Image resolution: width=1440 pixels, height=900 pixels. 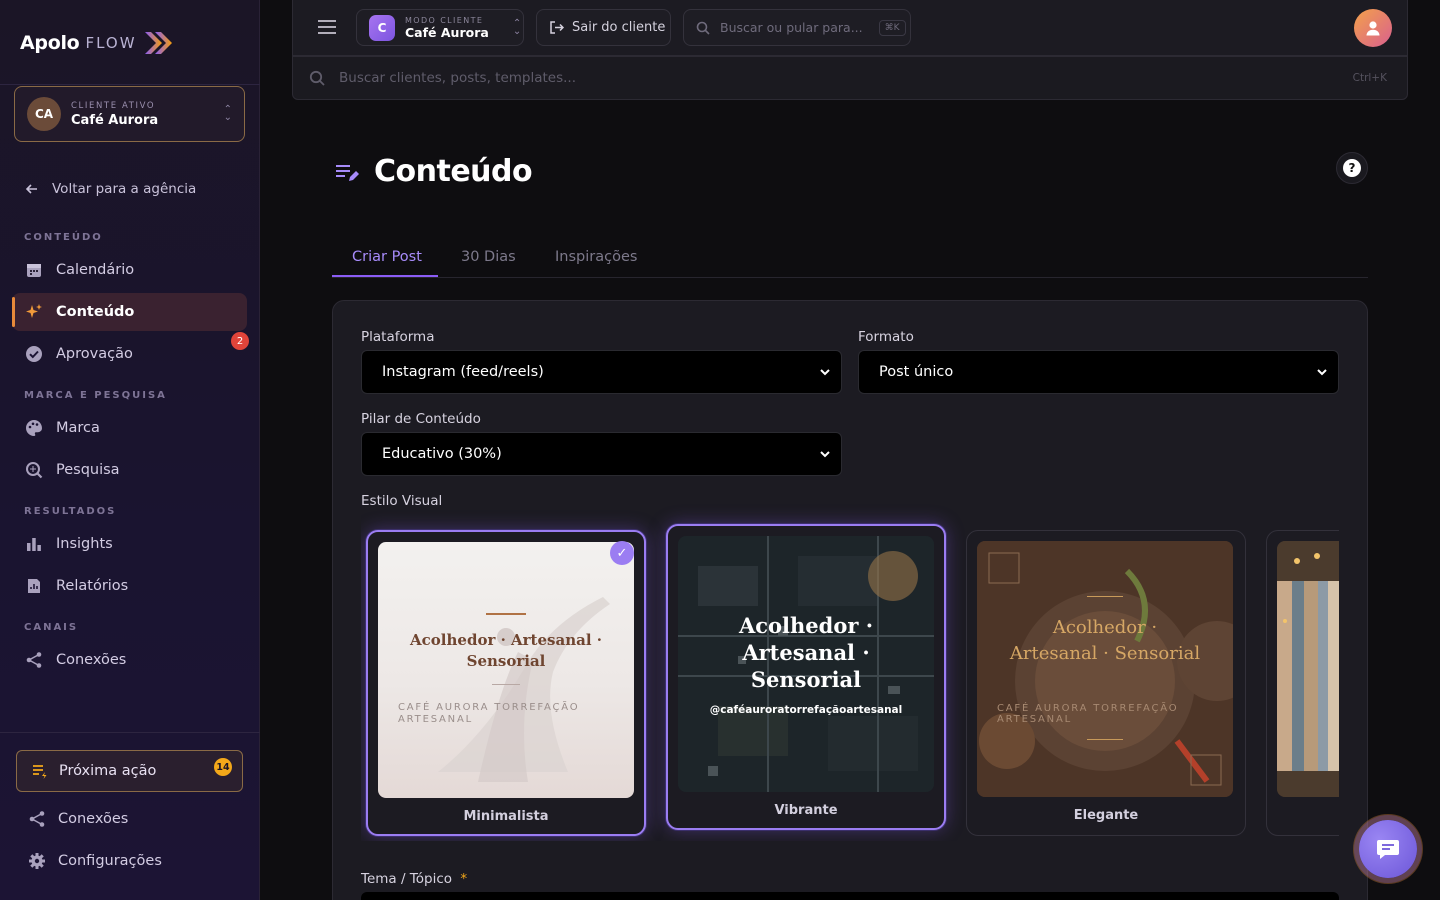 What do you see at coordinates (124, 189) in the screenshot?
I see `back-label: Voltar para a agência` at bounding box center [124, 189].